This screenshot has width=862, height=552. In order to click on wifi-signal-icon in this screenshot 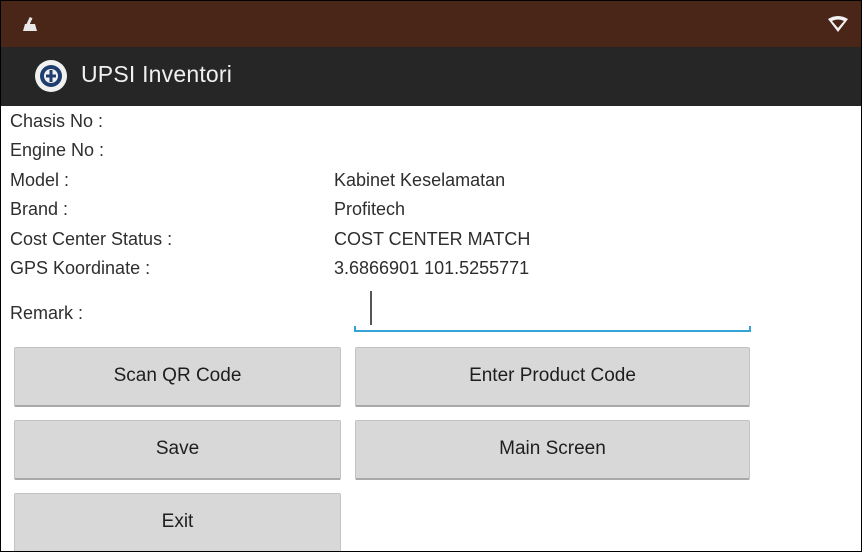, I will do `click(838, 24)`.